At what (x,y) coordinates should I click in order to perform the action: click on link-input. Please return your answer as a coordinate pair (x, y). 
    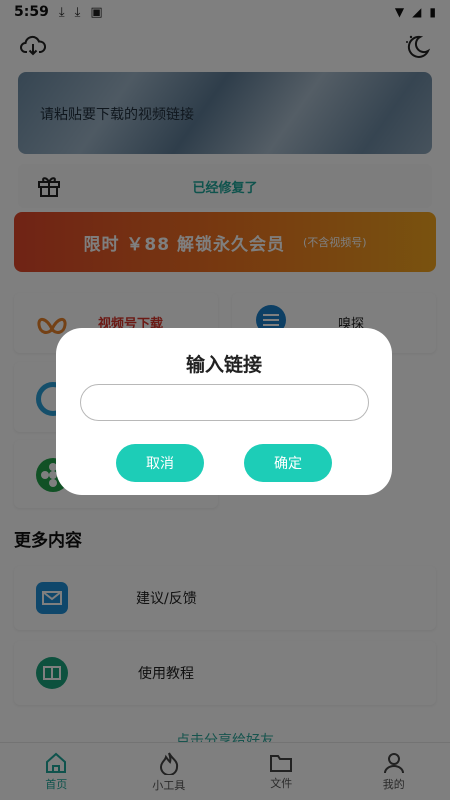
    Looking at the image, I should click on (224, 402).